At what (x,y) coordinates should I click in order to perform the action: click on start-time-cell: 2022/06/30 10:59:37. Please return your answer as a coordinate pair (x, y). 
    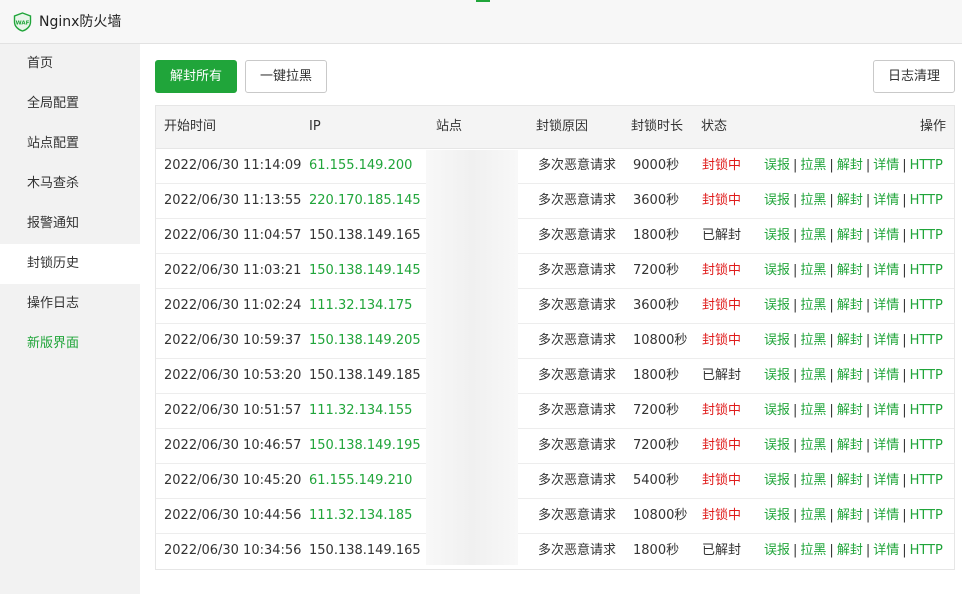
    Looking at the image, I should click on (233, 340).